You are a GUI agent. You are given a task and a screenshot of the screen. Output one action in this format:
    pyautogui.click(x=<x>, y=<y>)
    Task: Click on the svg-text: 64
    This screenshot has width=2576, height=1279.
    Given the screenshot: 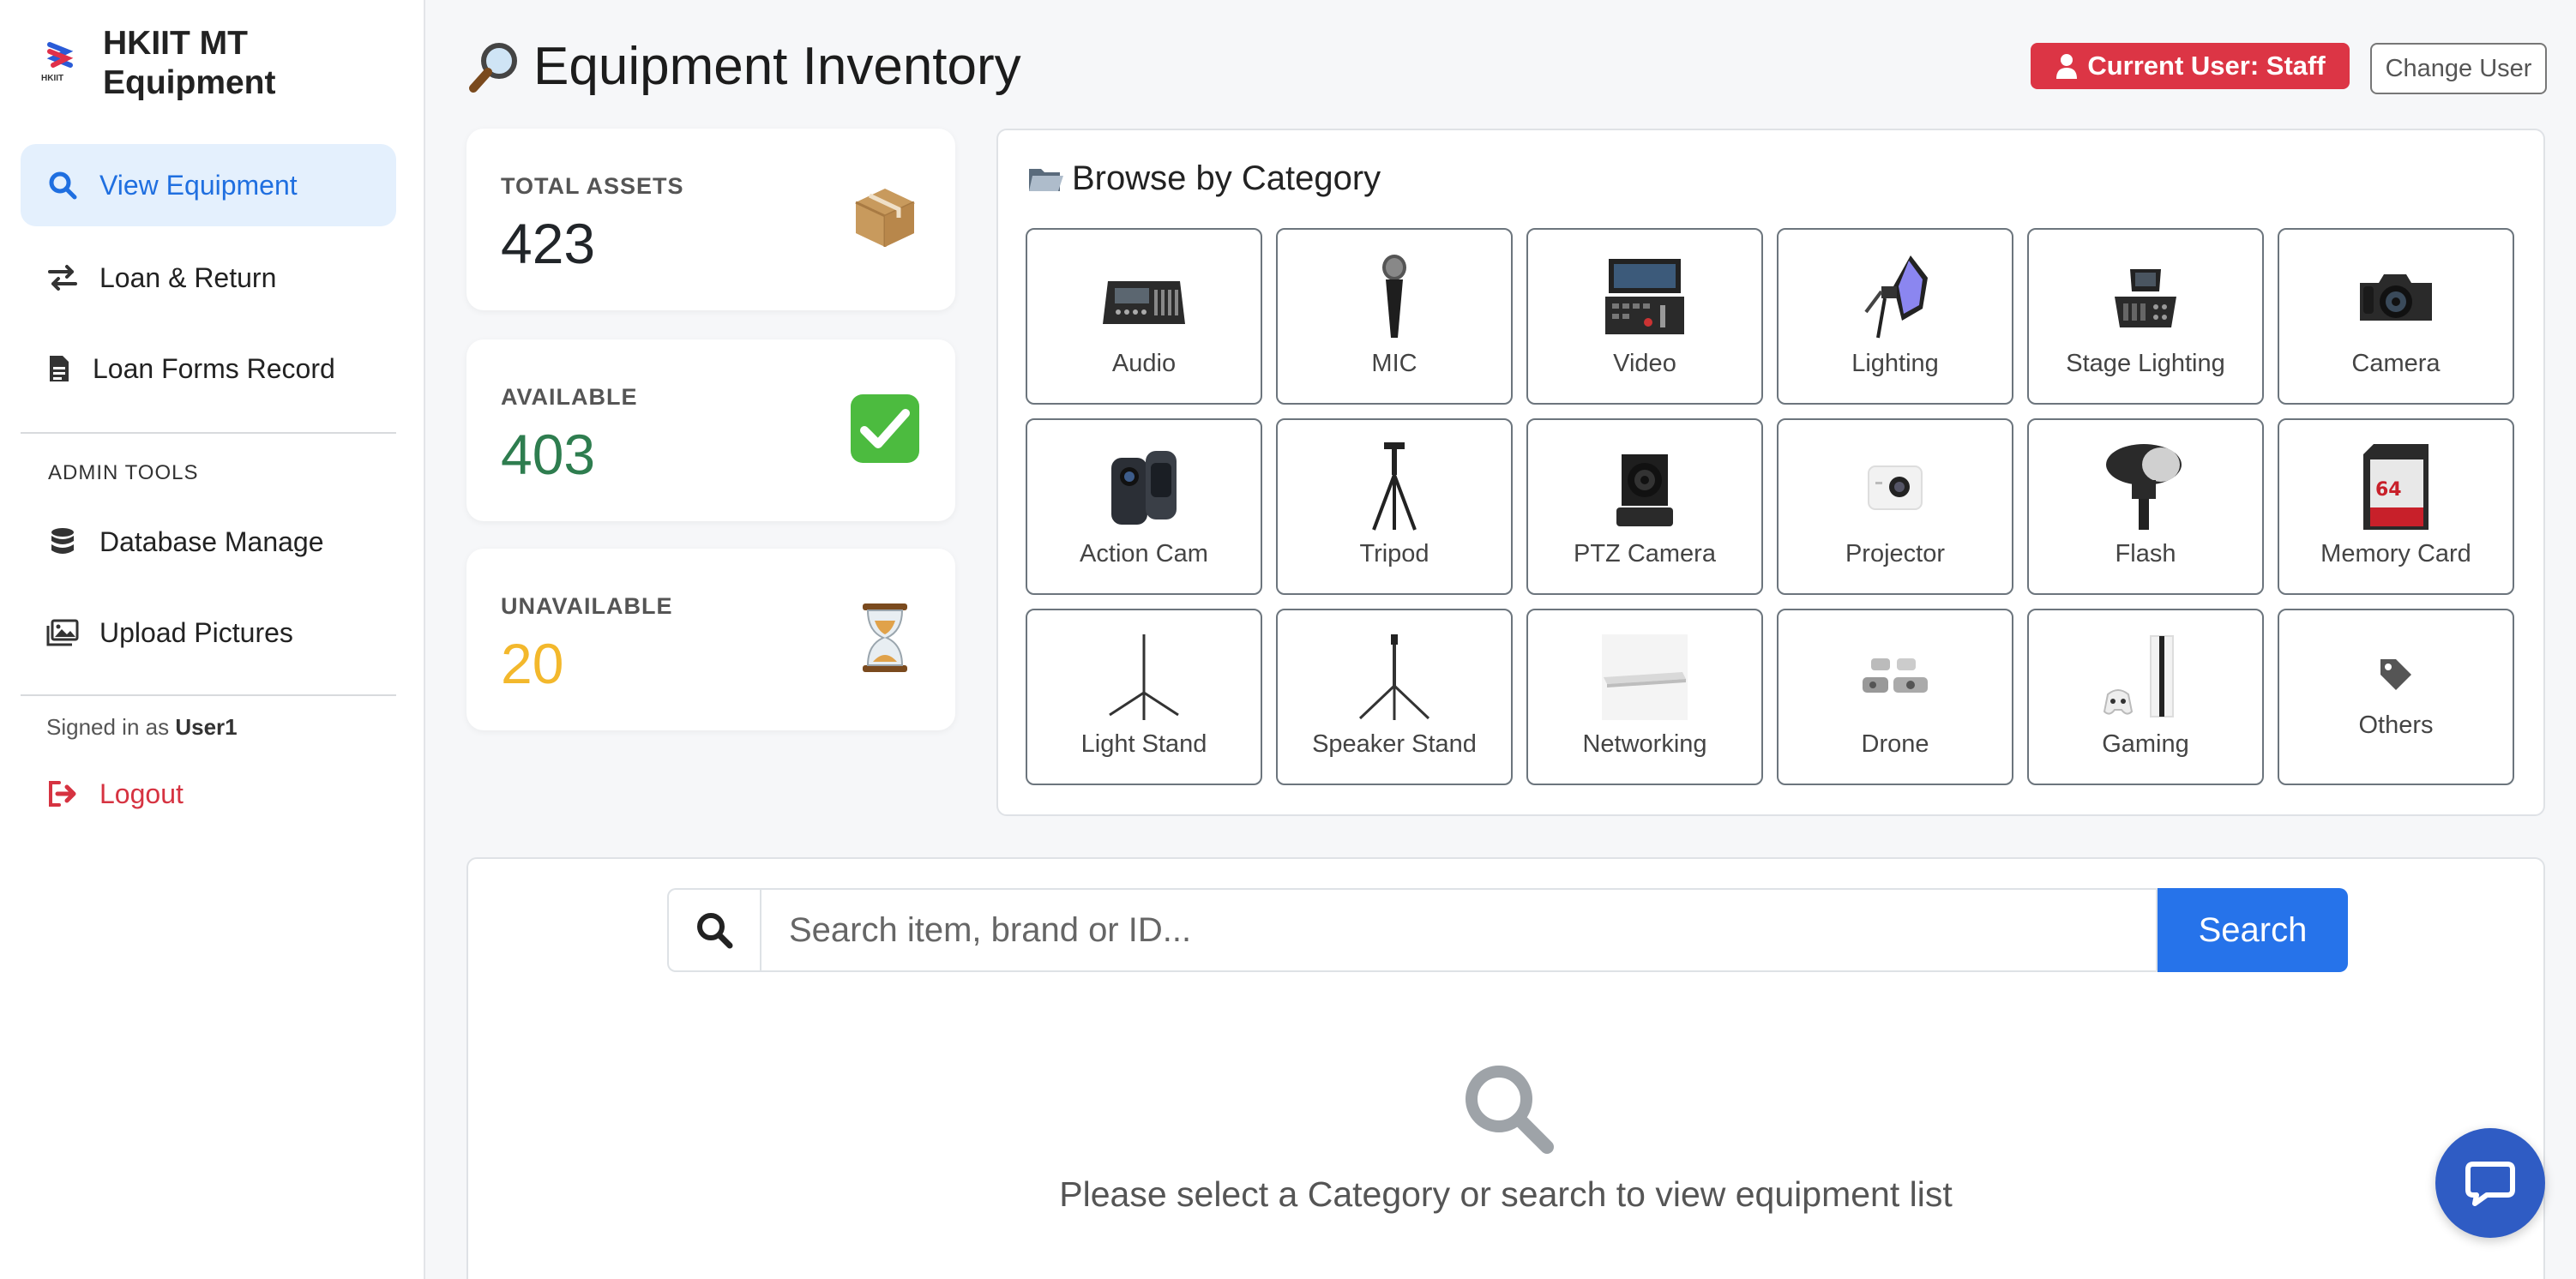 What is the action you would take?
    pyautogui.click(x=2388, y=490)
    